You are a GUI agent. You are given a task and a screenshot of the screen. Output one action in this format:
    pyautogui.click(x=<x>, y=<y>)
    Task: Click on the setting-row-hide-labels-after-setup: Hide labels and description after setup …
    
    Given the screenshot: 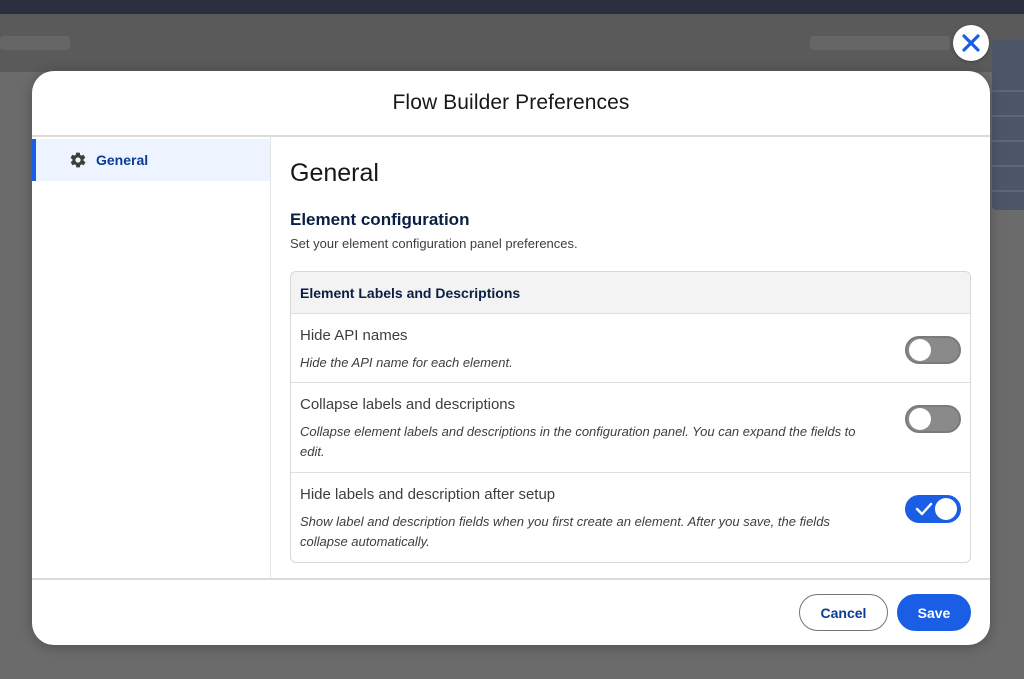 What is the action you would take?
    pyautogui.click(x=630, y=517)
    